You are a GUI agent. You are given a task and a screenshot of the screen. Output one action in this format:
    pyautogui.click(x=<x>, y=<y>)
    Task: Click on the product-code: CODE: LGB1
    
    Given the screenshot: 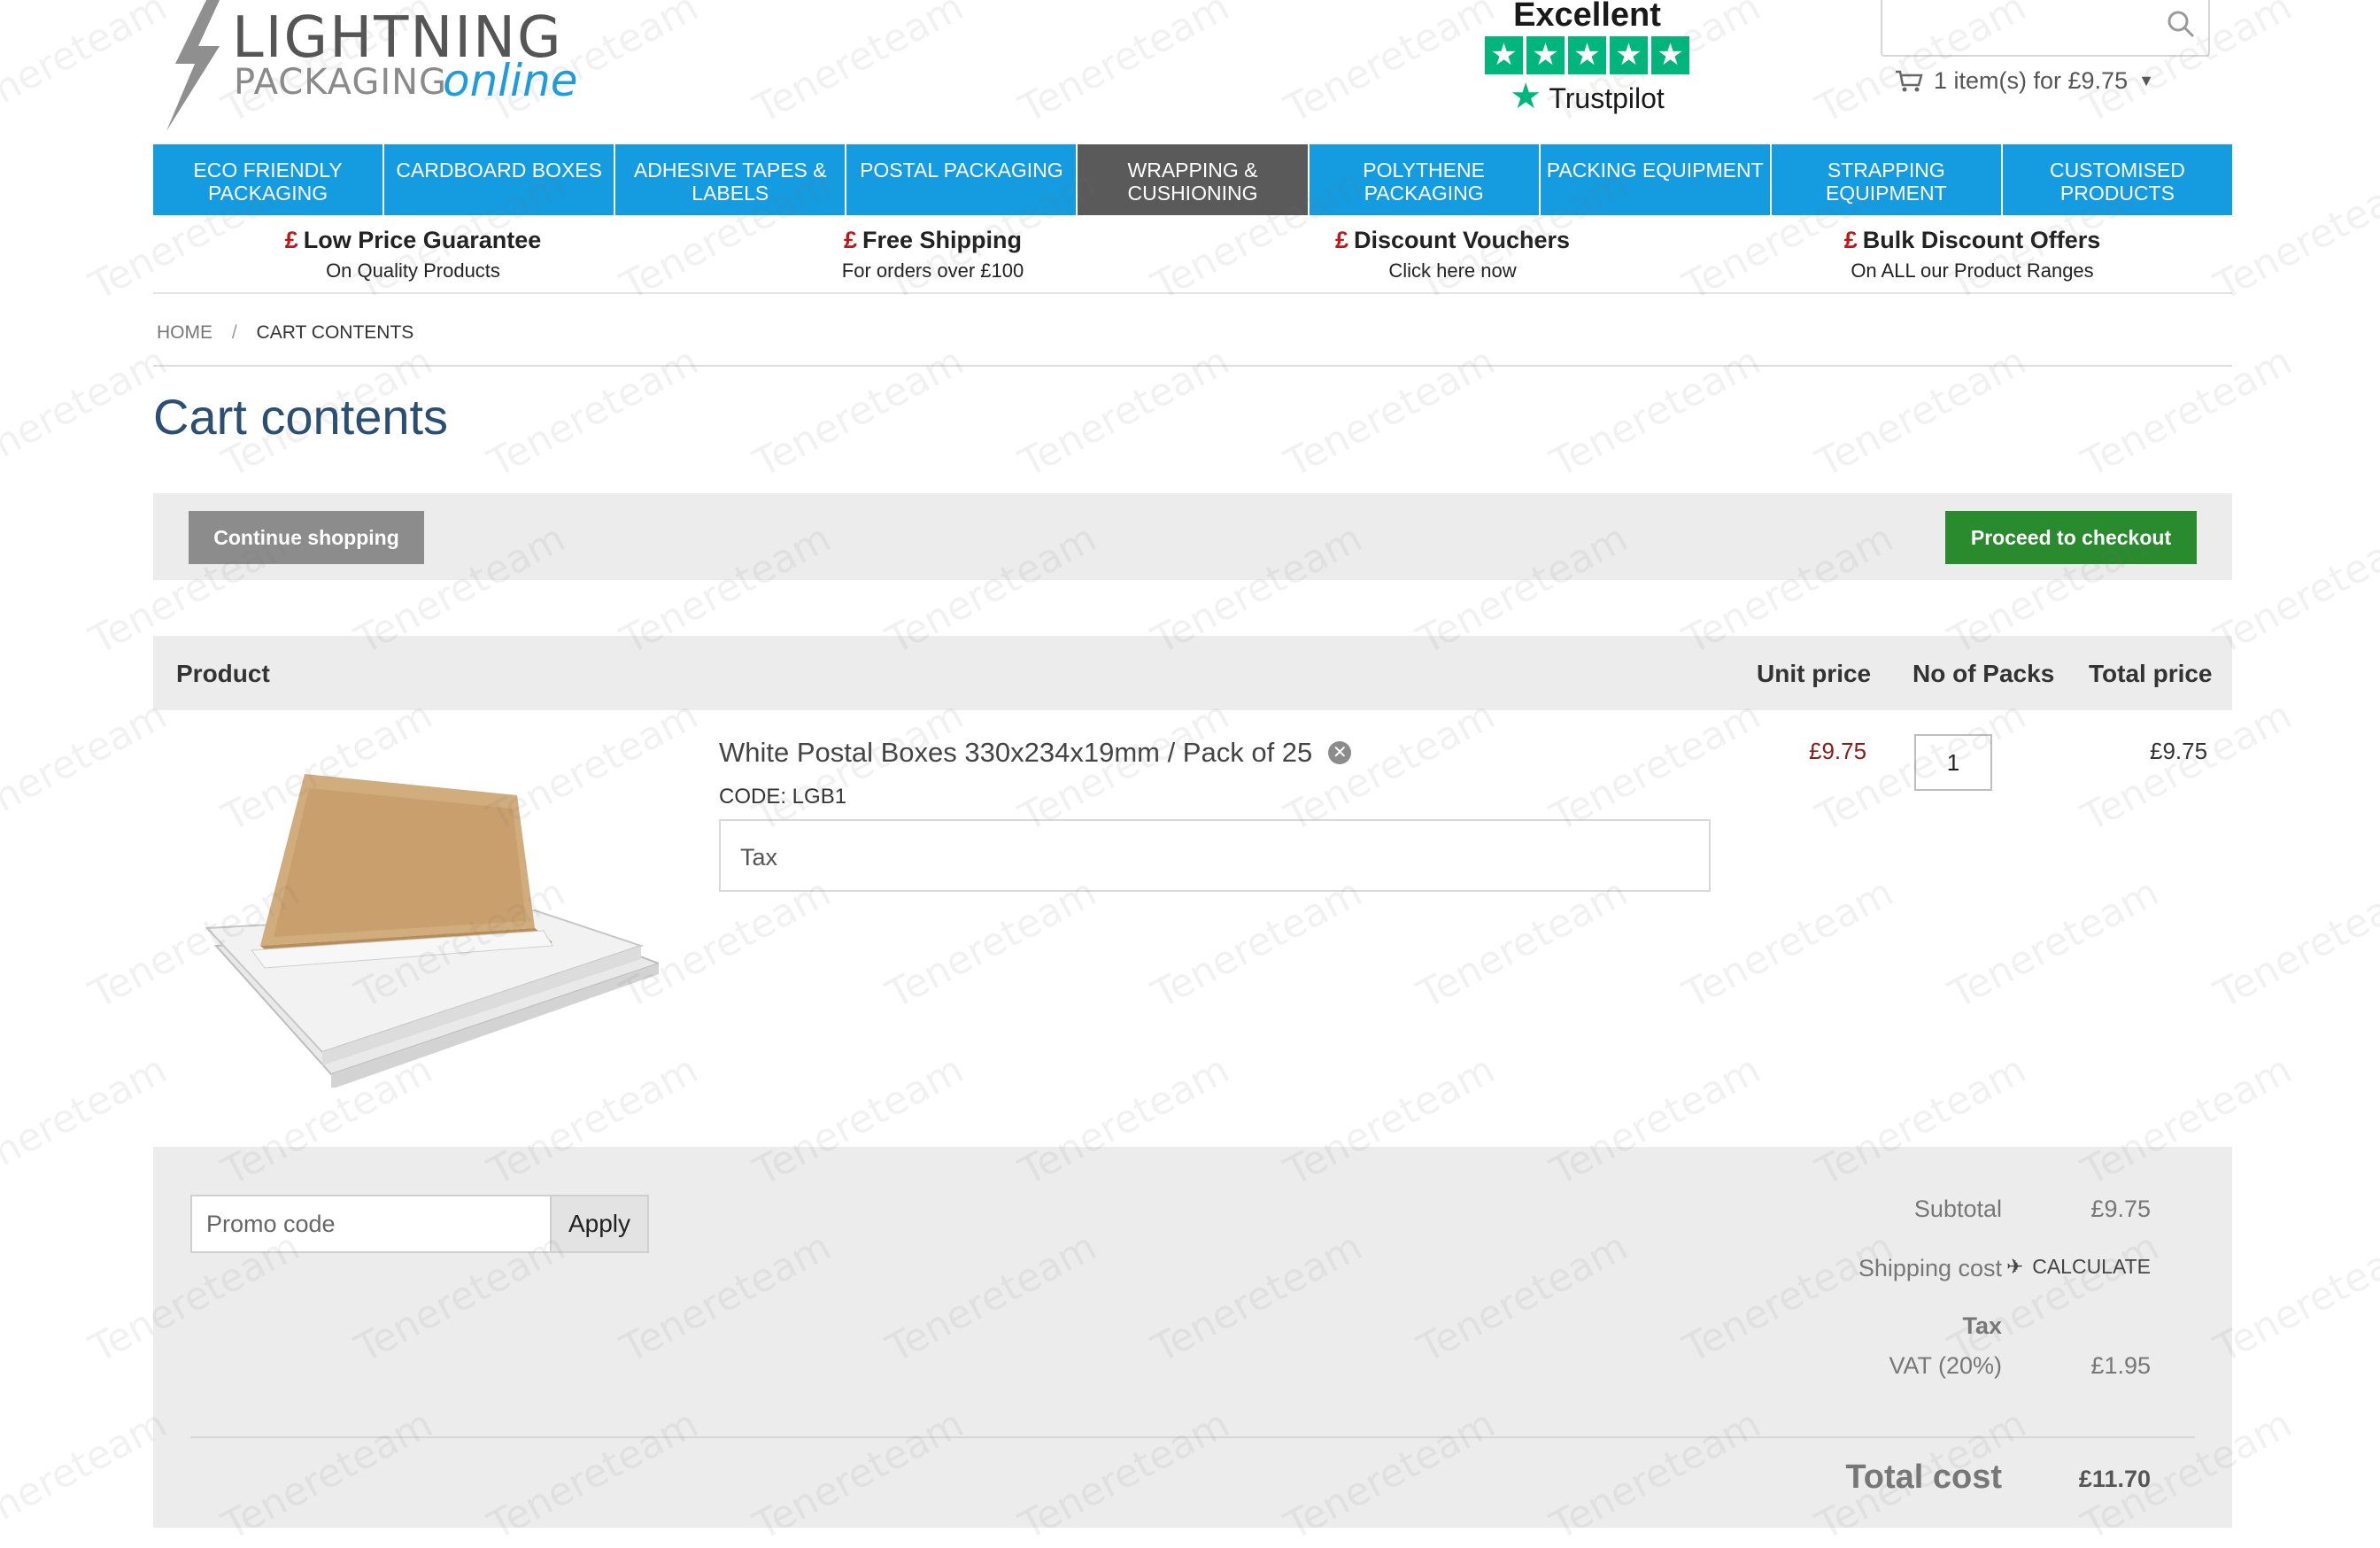 What is the action you would take?
    pyautogui.click(x=783, y=797)
    